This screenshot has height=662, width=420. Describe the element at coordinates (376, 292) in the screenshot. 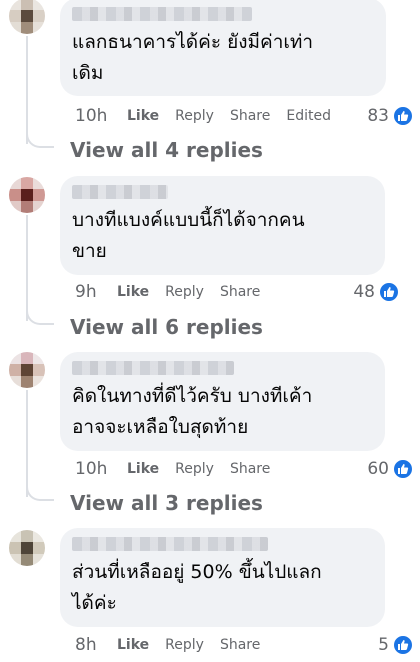

I see `reaction-summary: 48` at that location.